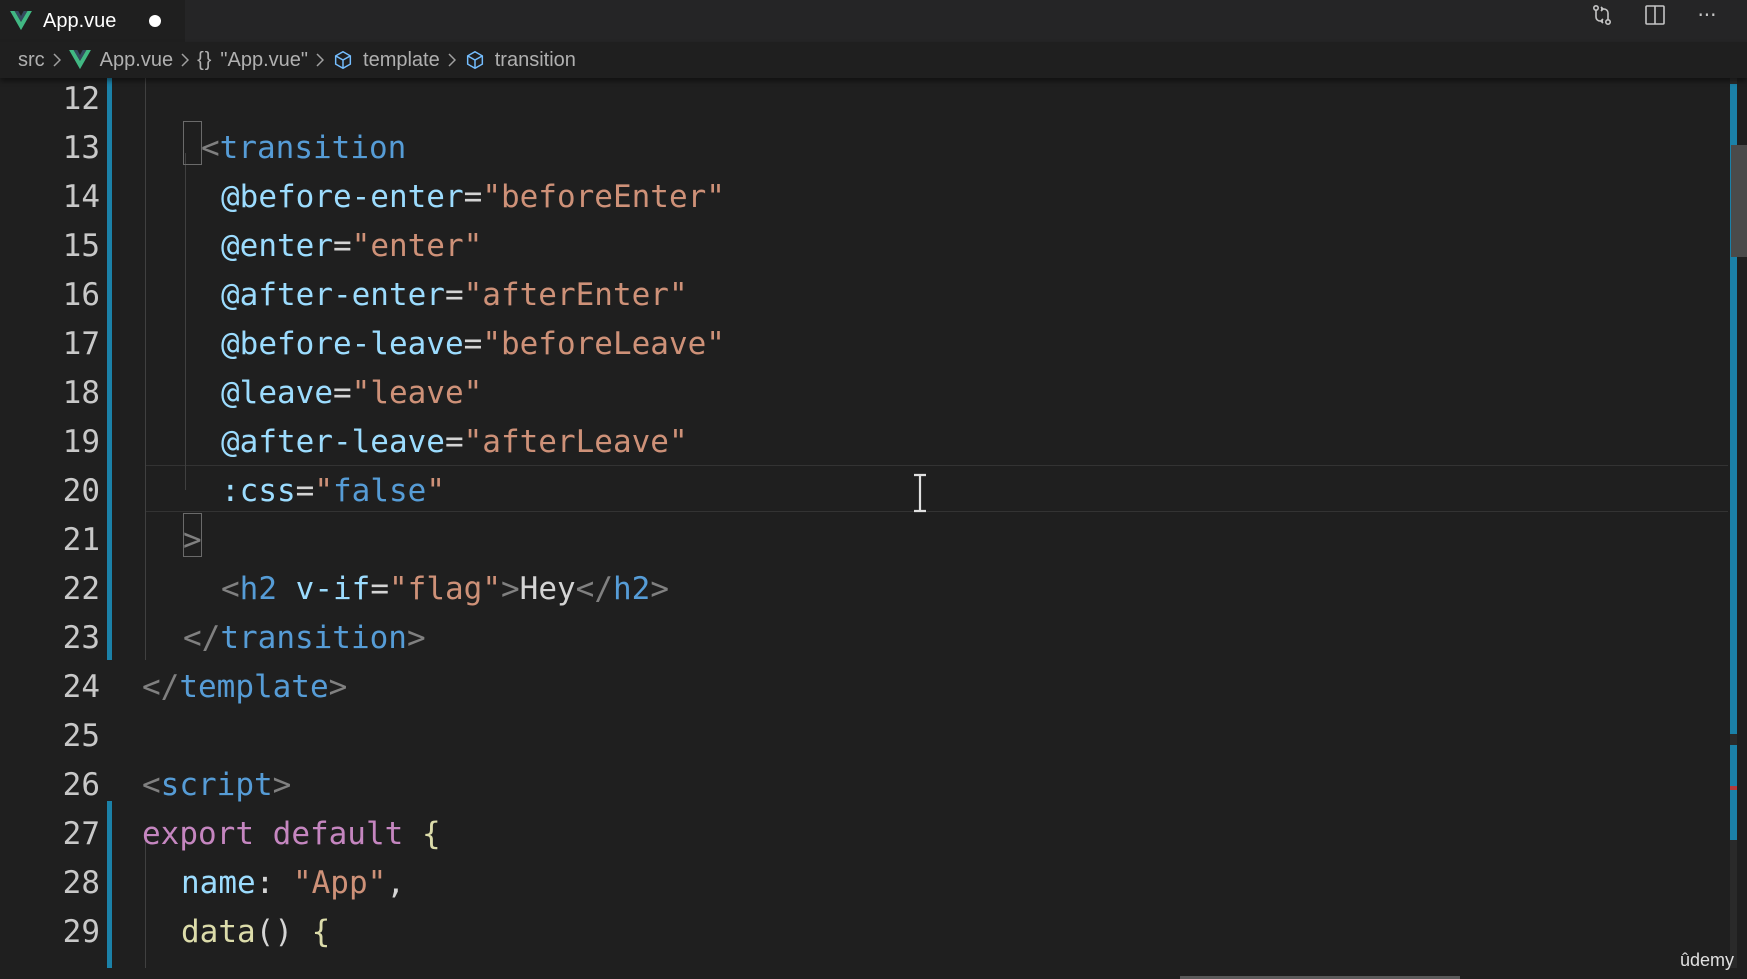 The width and height of the screenshot is (1747, 979). Describe the element at coordinates (865, 491) in the screenshot. I see `code-line: 20:css="false"` at that location.